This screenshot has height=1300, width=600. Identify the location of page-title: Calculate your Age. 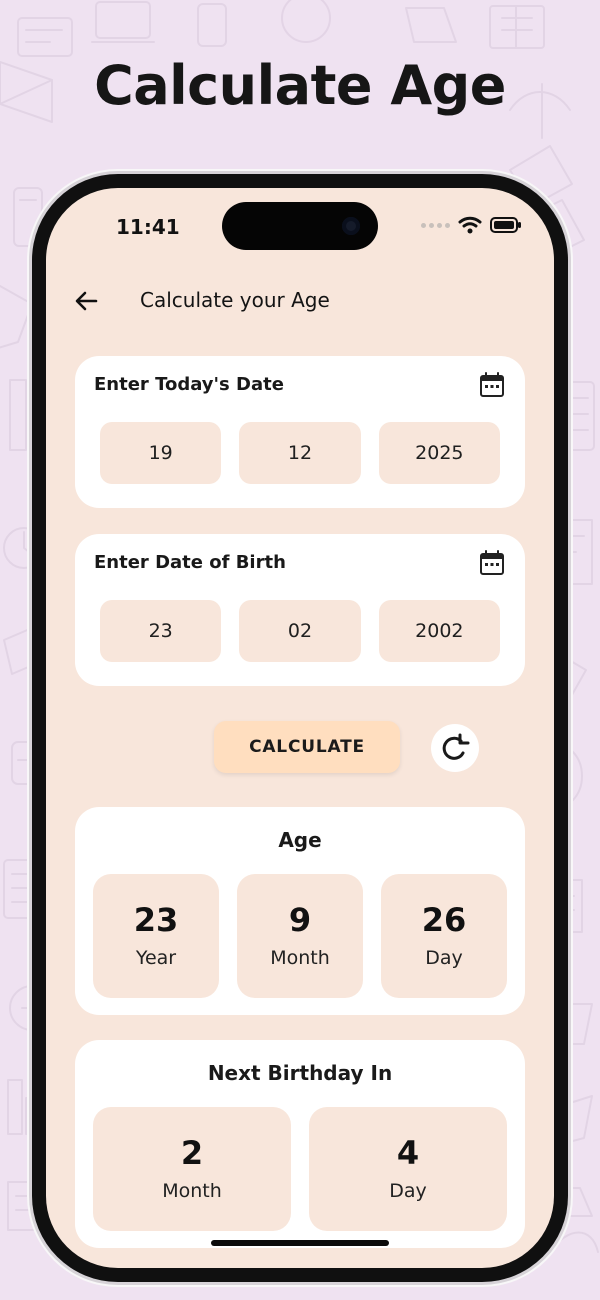
(235, 300).